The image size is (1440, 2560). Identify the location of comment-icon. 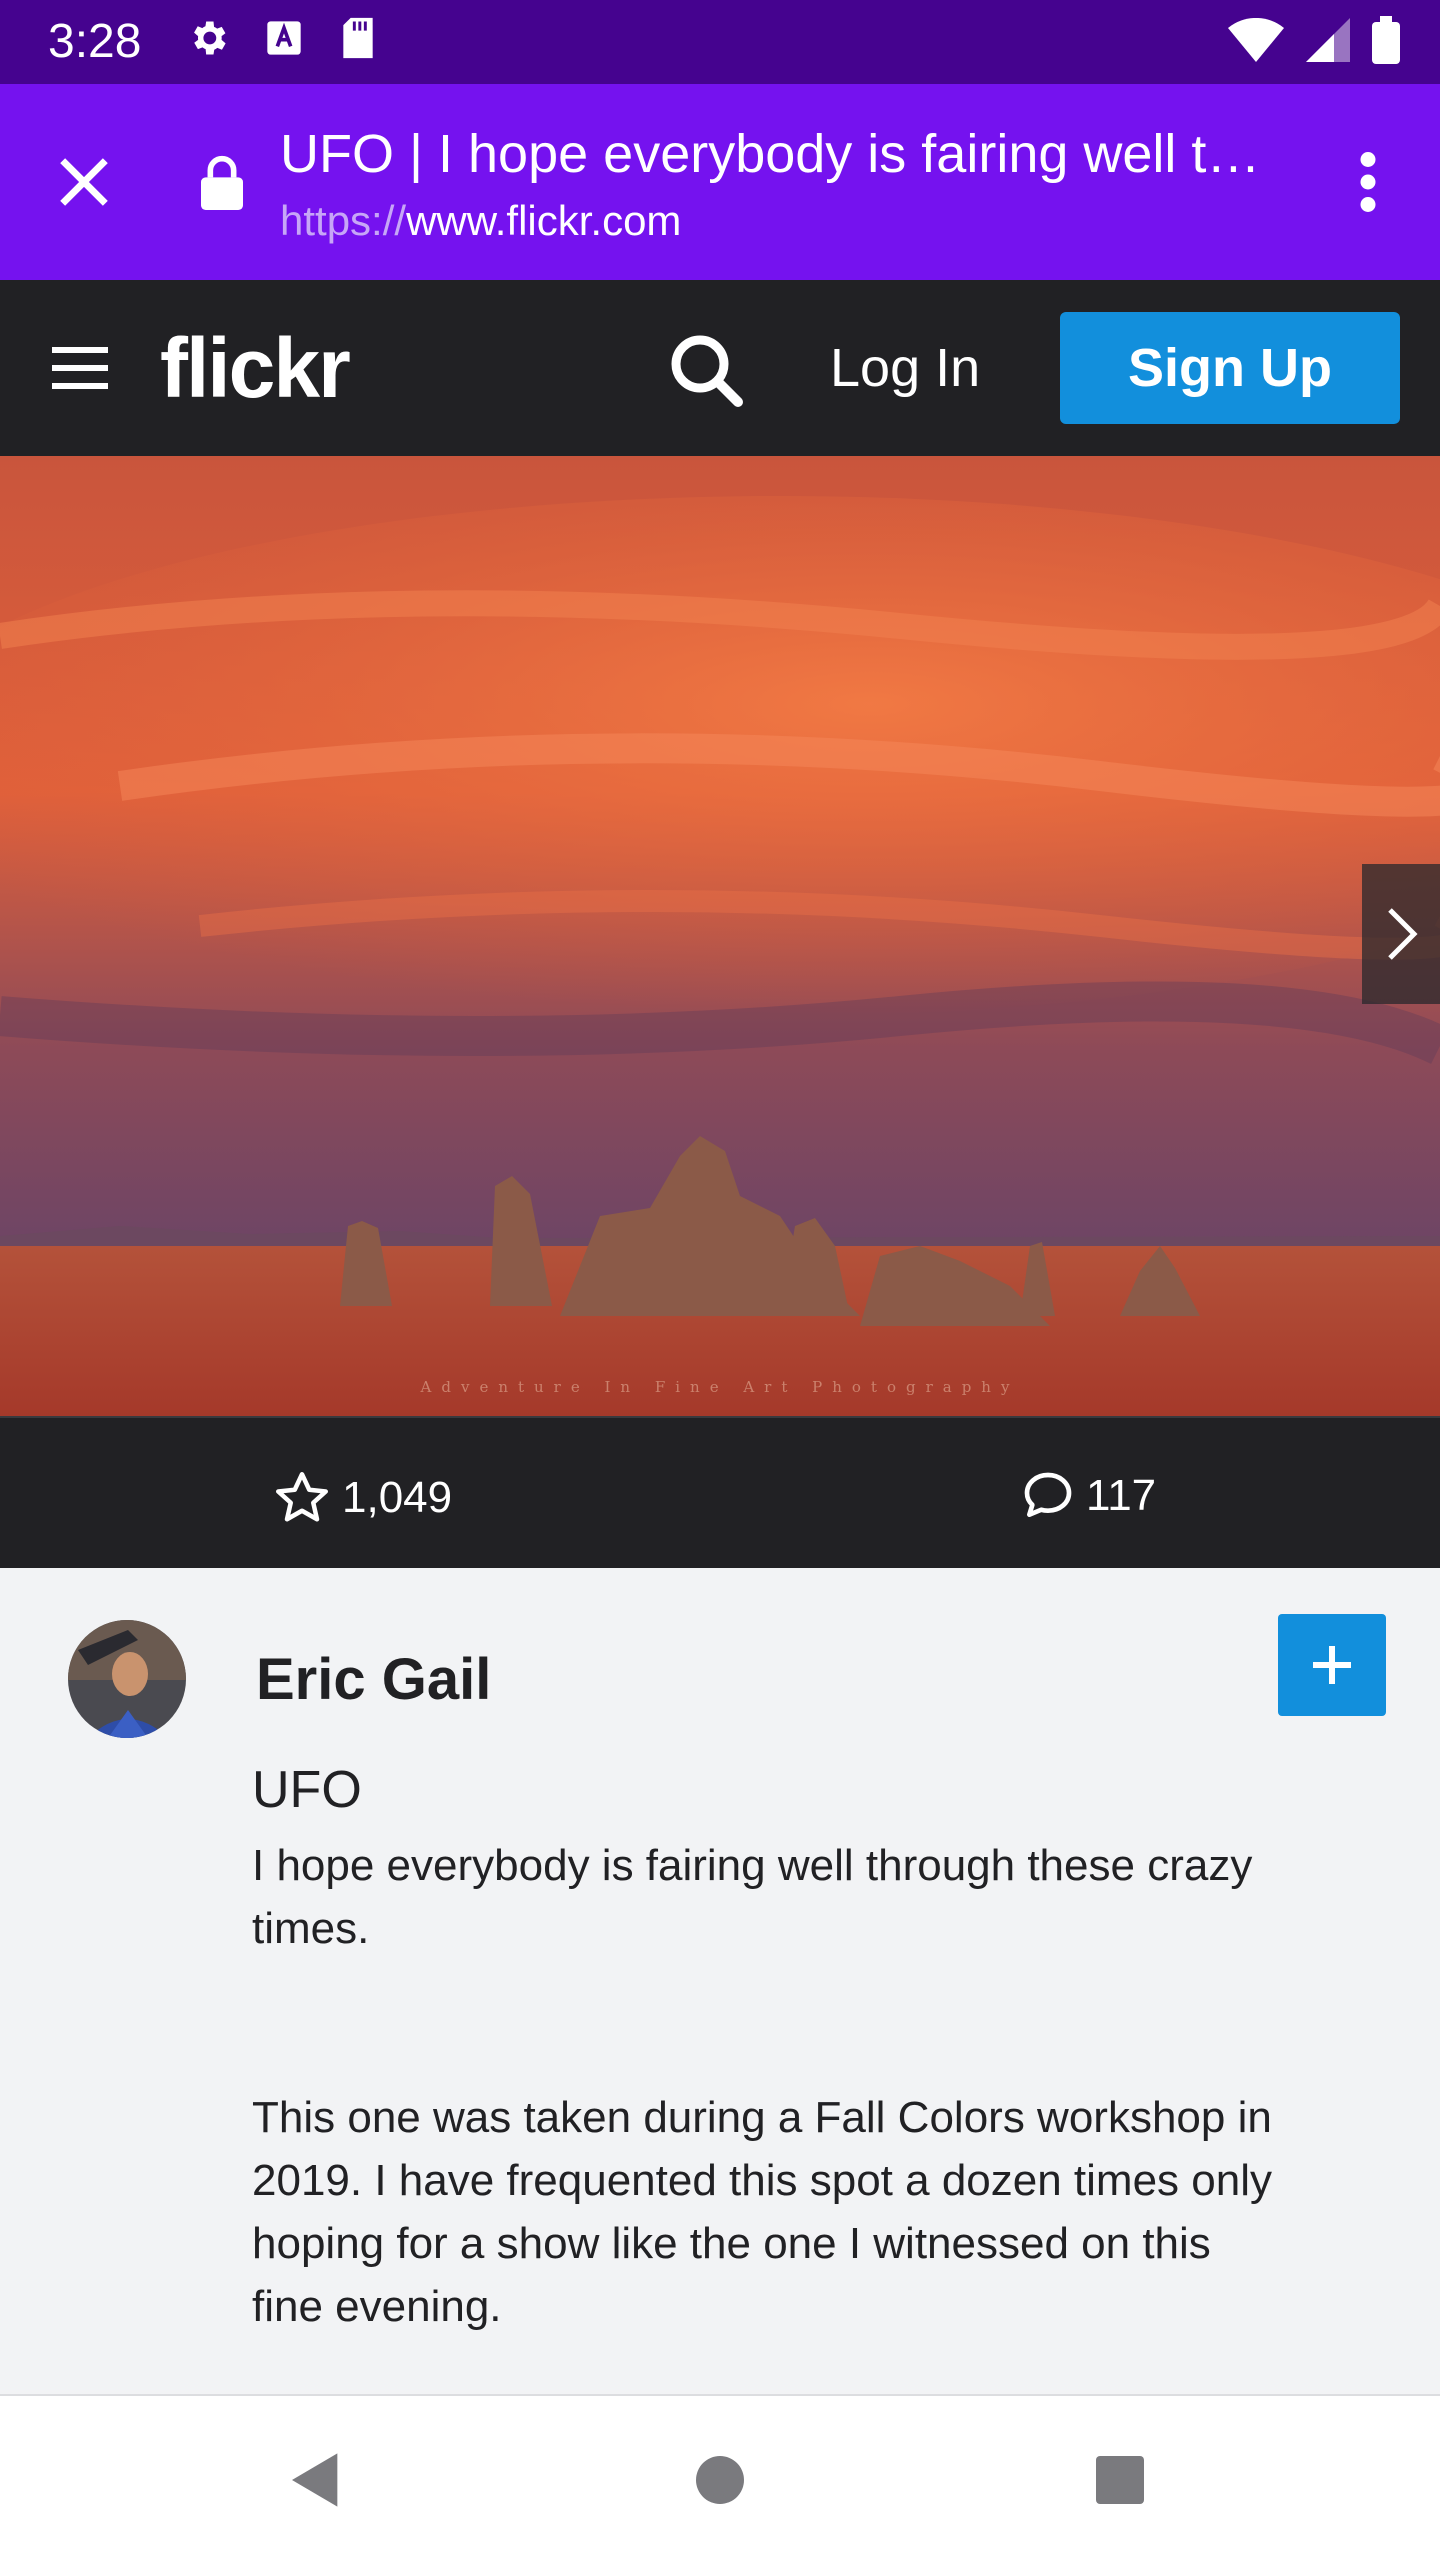
(1048, 1494).